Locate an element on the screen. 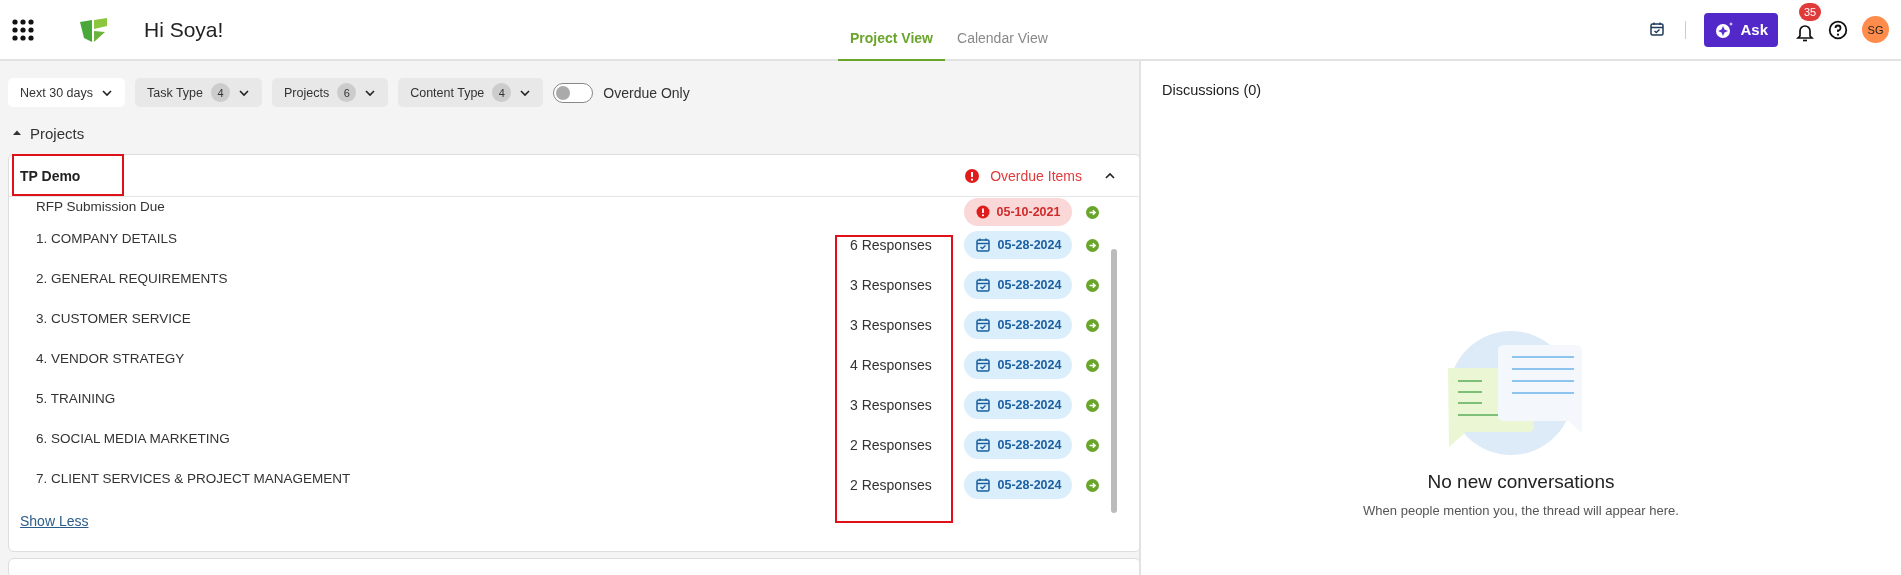  notification-badge: 35 is located at coordinates (1810, 11).